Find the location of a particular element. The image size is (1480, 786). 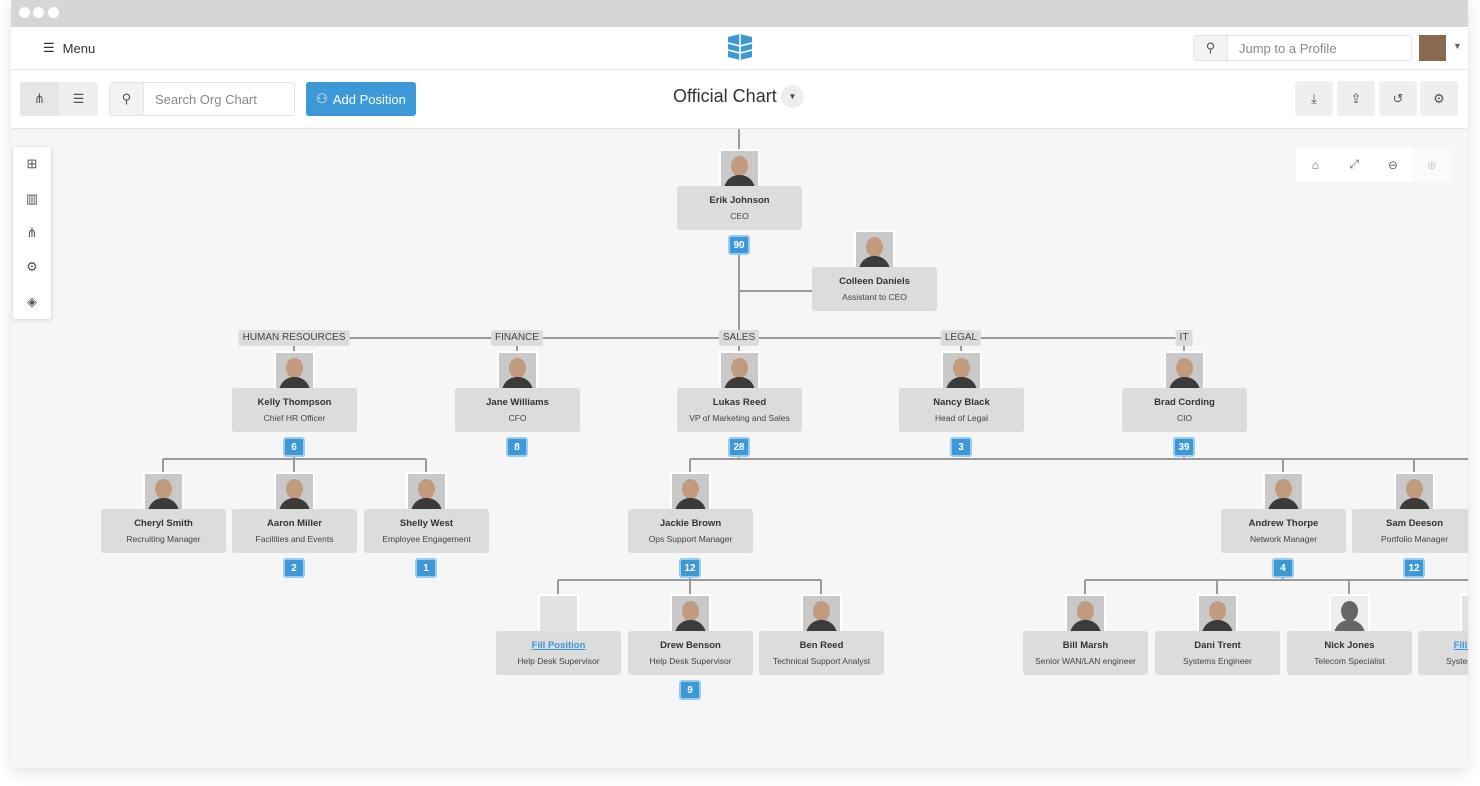

job-title: CIO is located at coordinates (1184, 418).